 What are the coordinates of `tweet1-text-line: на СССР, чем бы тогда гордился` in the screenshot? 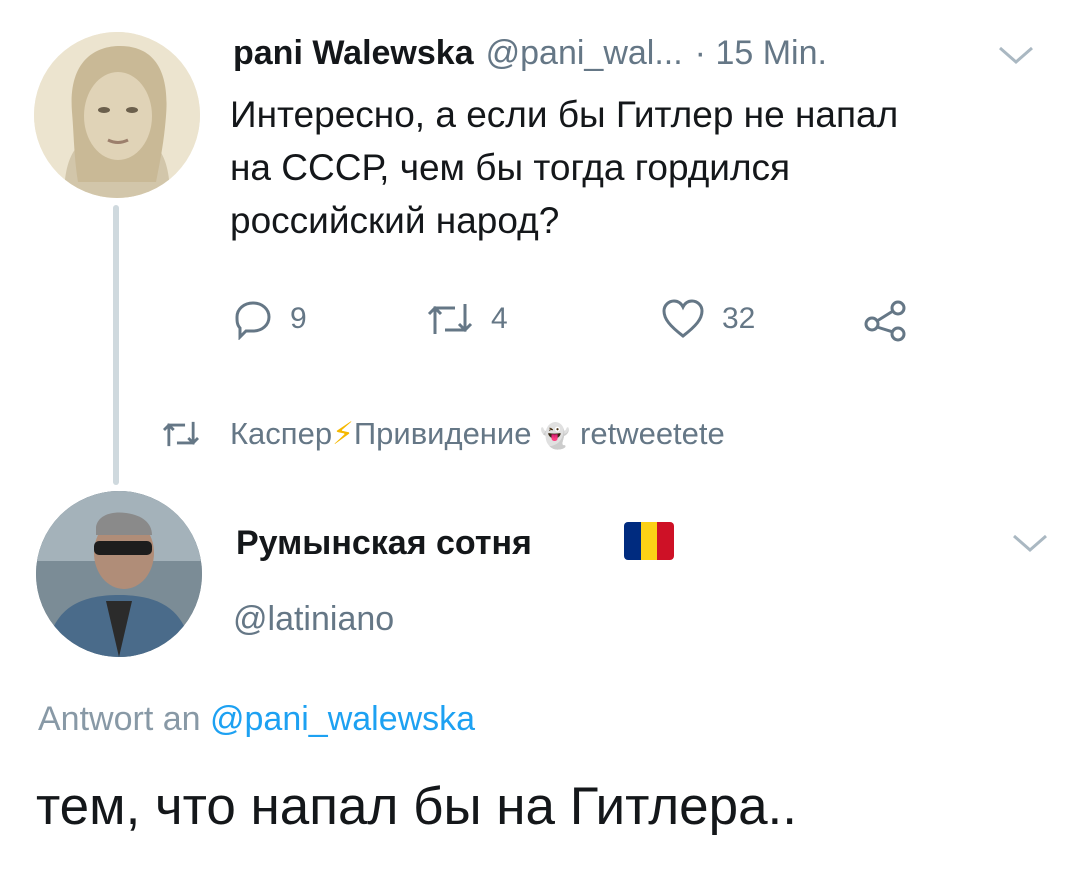 It's located at (510, 167).